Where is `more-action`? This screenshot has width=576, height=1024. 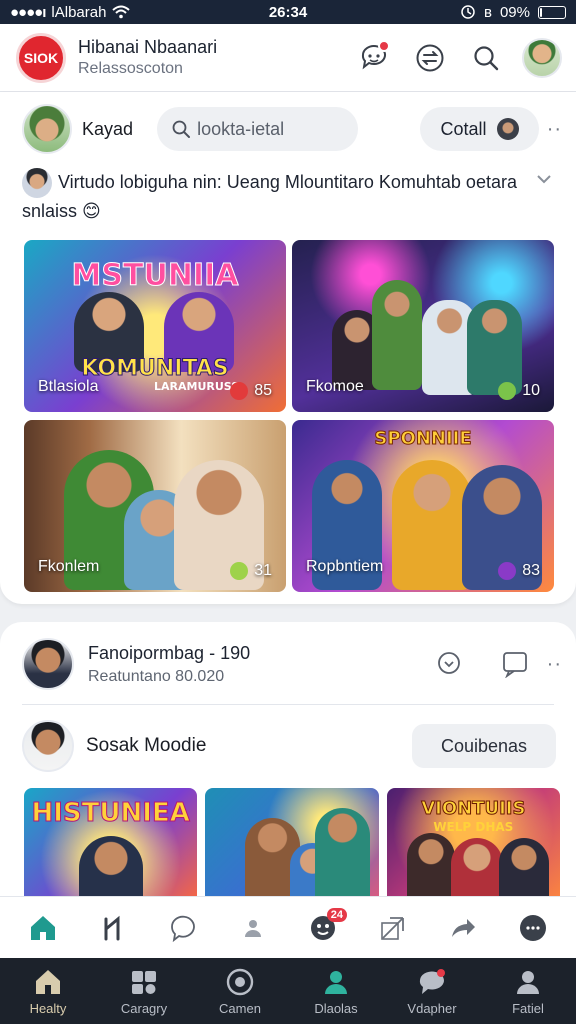 more-action is located at coordinates (533, 928).